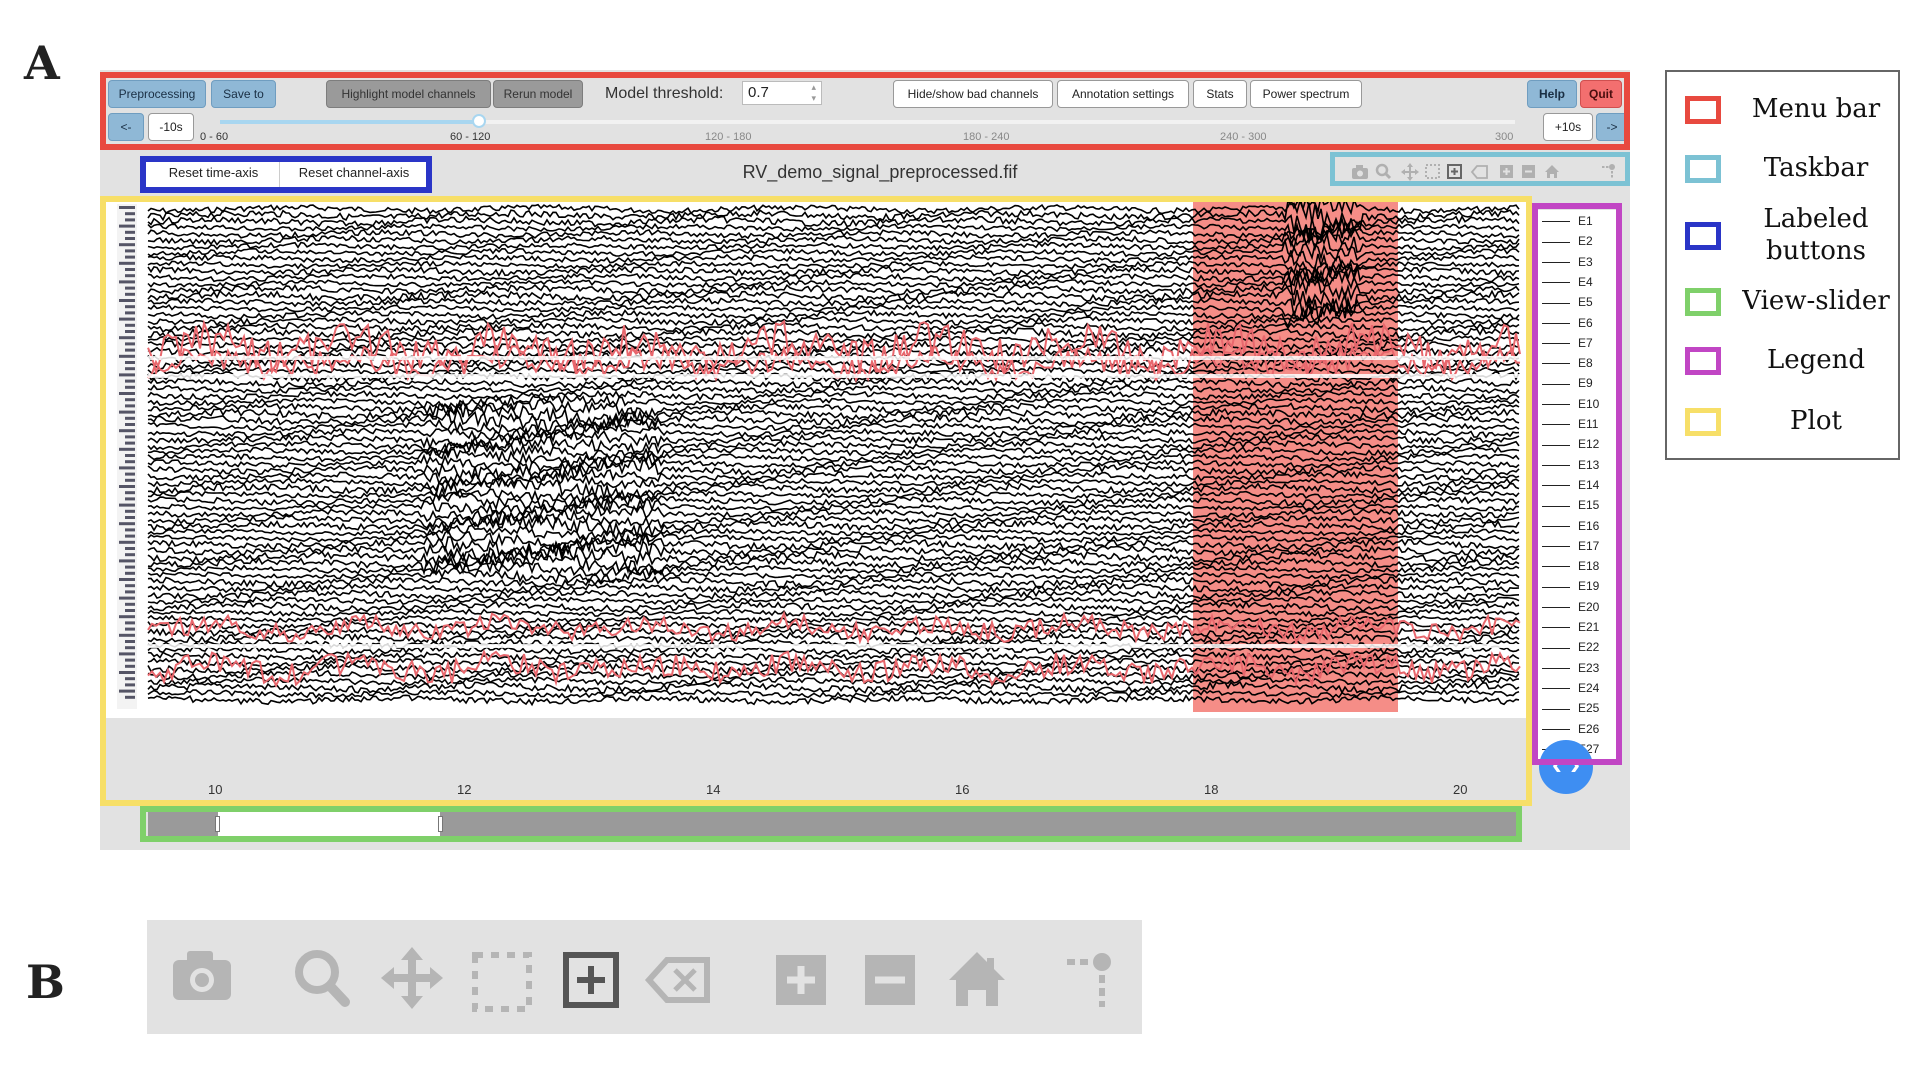 This screenshot has height=1080, width=1920. Describe the element at coordinates (801, 980) in the screenshot. I see `zoom-in-icon` at that location.